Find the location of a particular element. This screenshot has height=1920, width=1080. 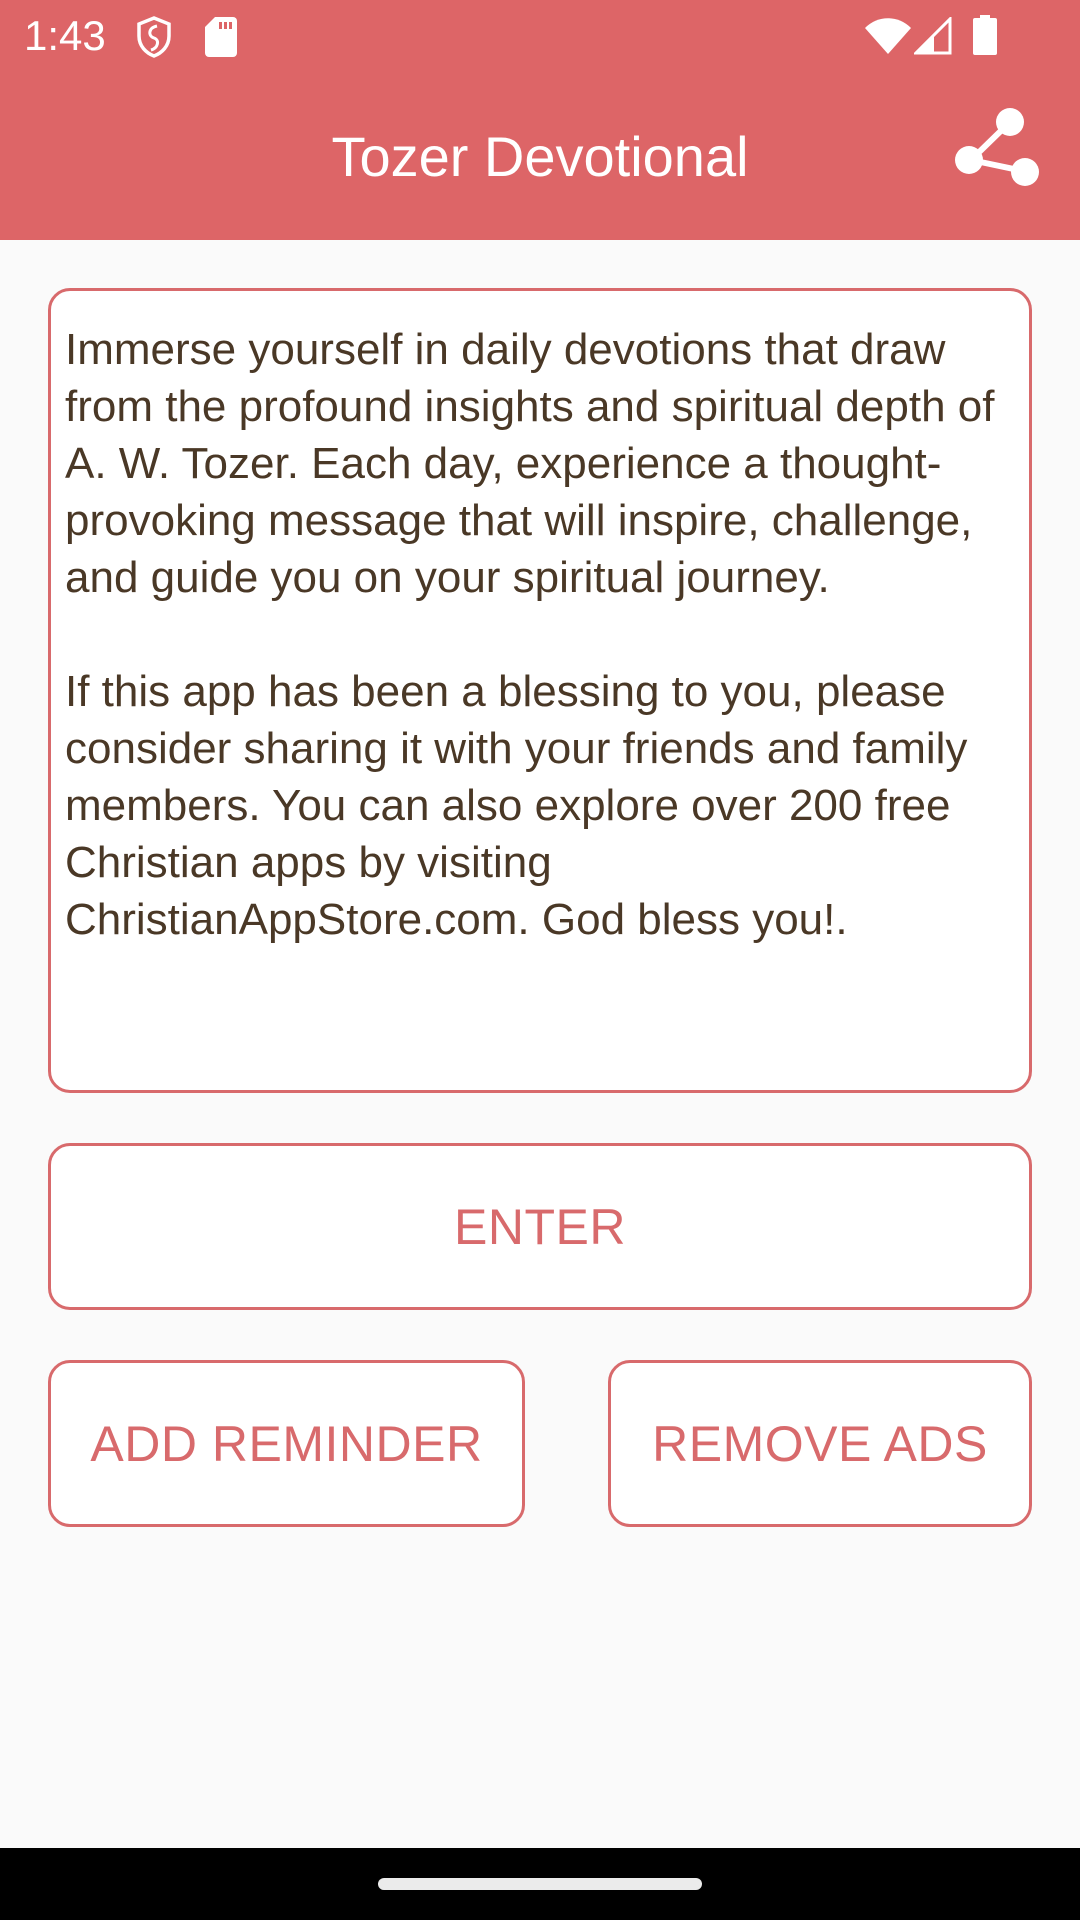

home-gesture-handle is located at coordinates (540, 1884).